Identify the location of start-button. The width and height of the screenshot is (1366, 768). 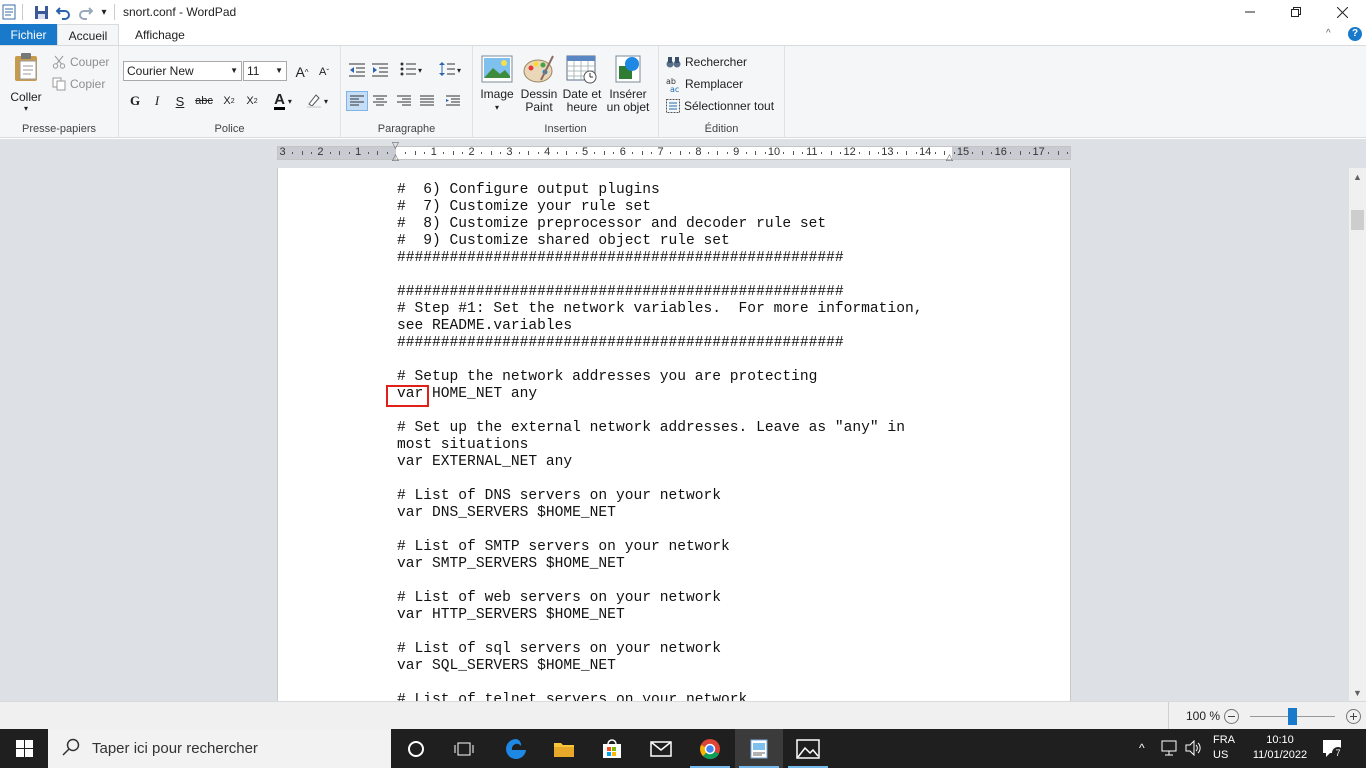
(24, 748).